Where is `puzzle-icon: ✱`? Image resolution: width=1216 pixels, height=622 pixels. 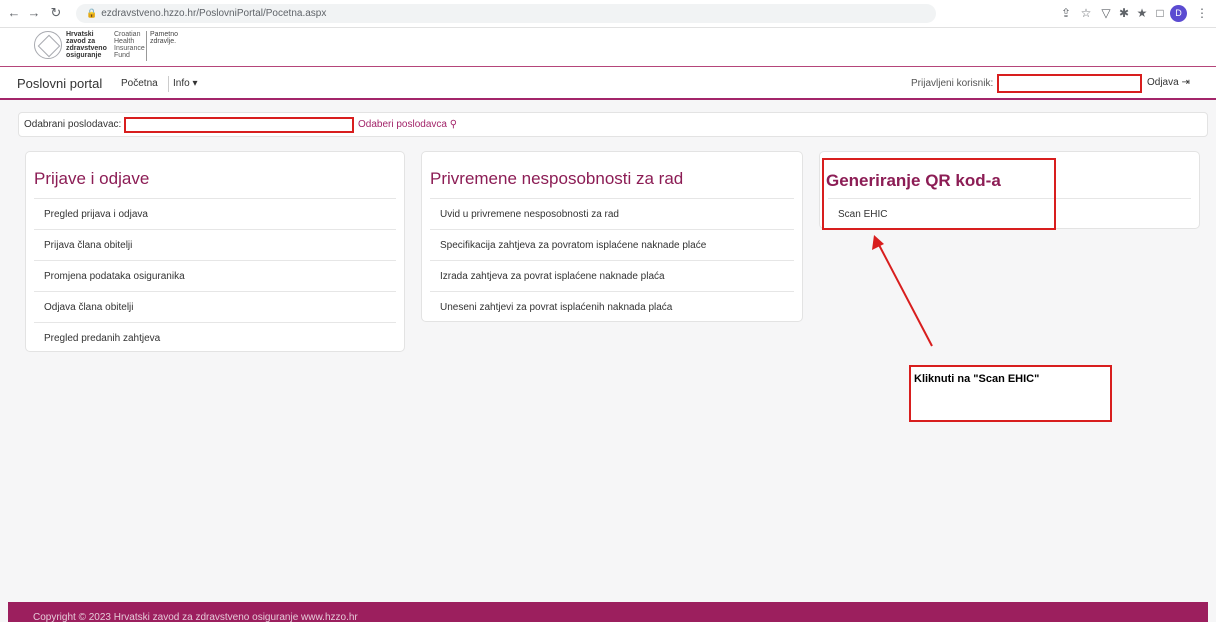
puzzle-icon: ✱ is located at coordinates (1124, 13).